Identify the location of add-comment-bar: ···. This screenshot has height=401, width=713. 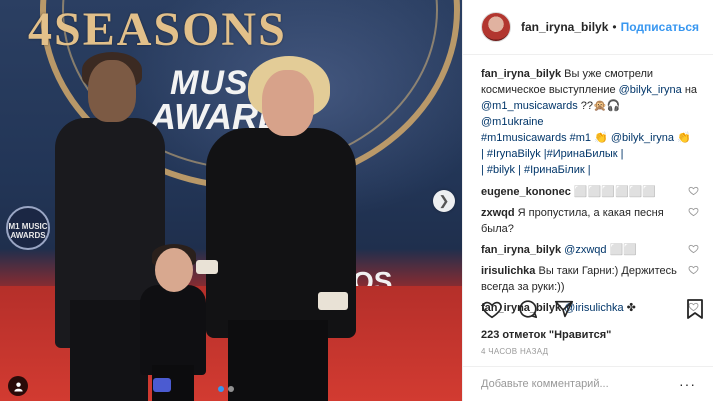
(588, 383).